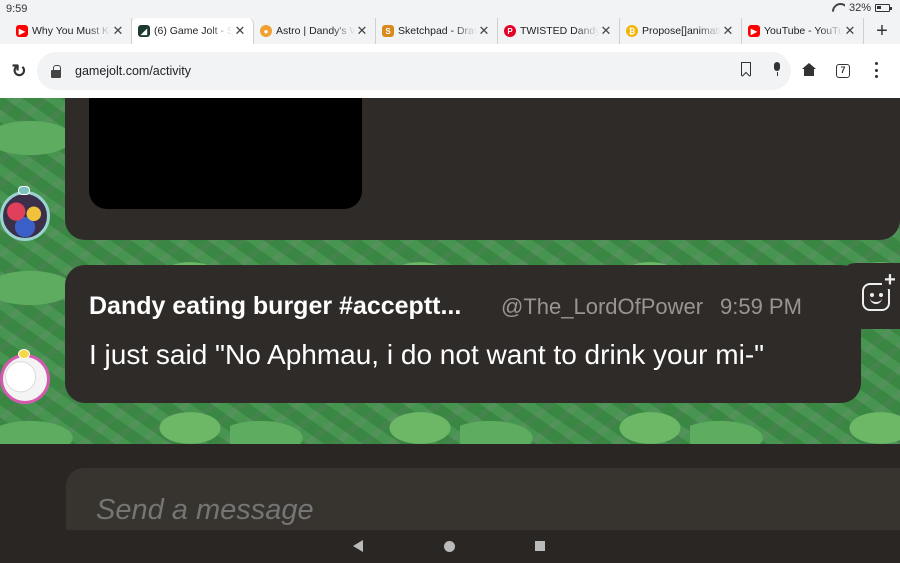  I want to click on microphone-icon, so click(777, 69).